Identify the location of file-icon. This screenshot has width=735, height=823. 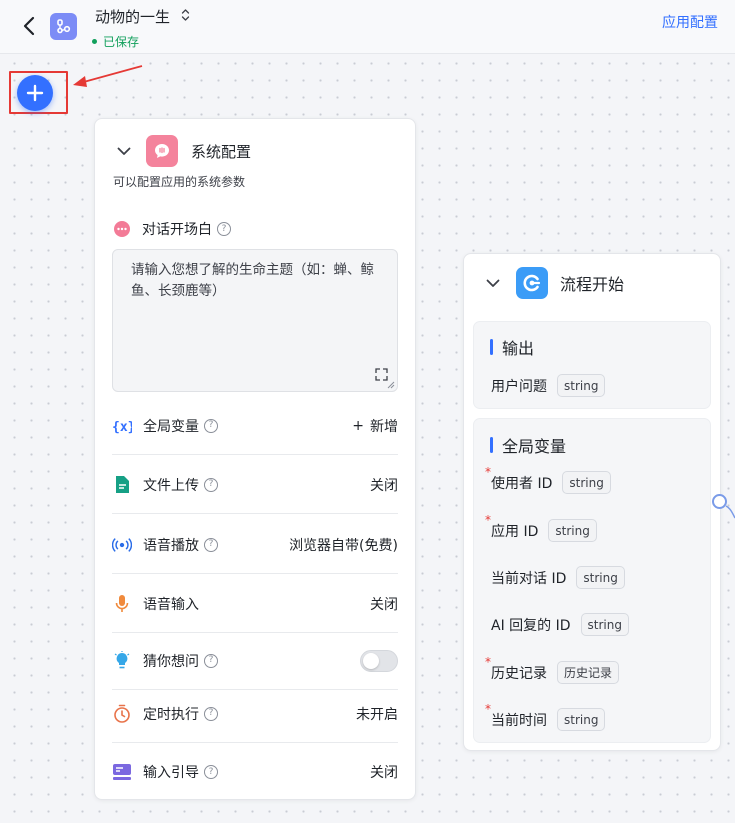
(122, 485).